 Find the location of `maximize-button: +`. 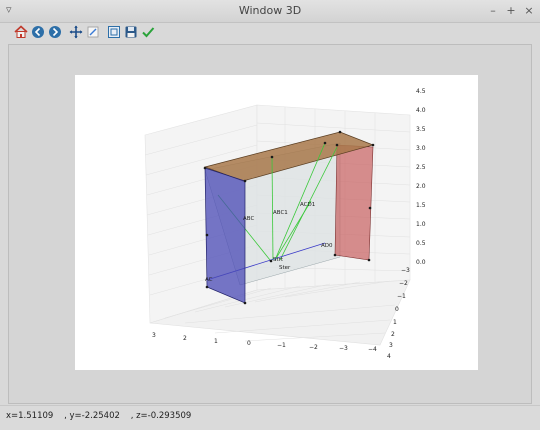

maximize-button: + is located at coordinates (511, 11).